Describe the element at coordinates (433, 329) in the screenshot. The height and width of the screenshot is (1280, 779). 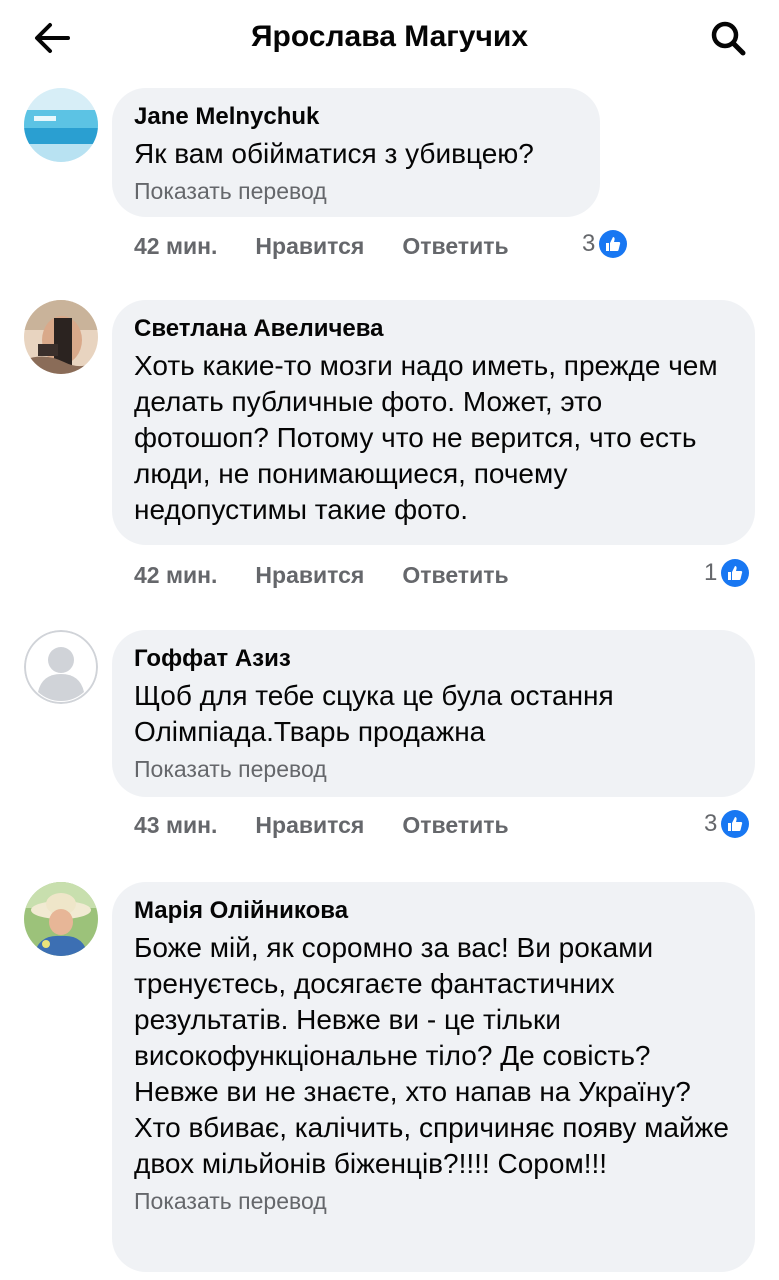
I see `comment-author: Светлана Авеличева` at that location.